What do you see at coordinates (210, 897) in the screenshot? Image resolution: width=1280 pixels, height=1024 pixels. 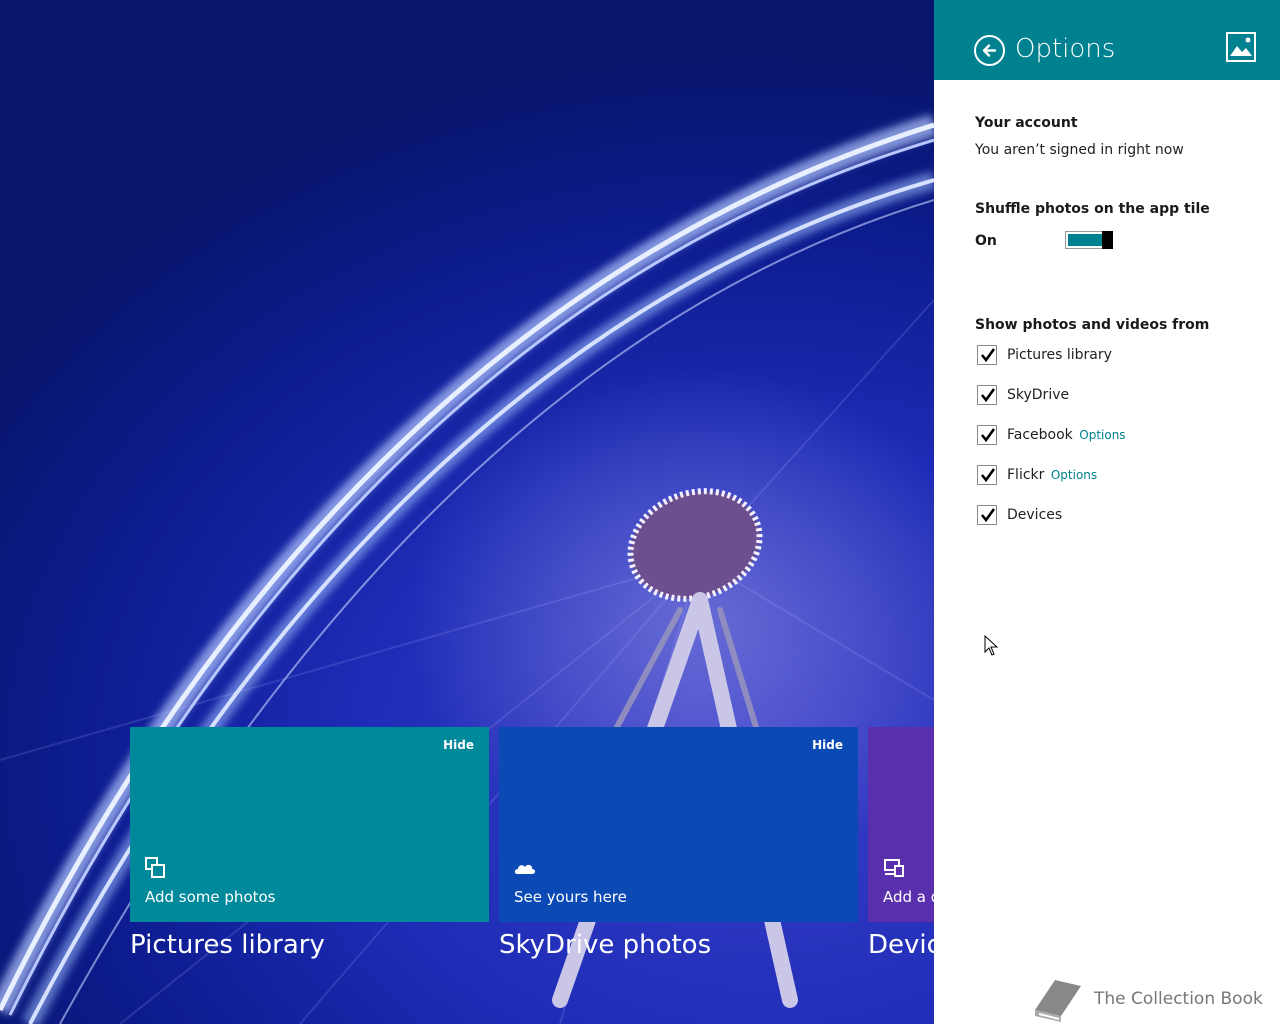 I see `tile-label: Add some photos` at bounding box center [210, 897].